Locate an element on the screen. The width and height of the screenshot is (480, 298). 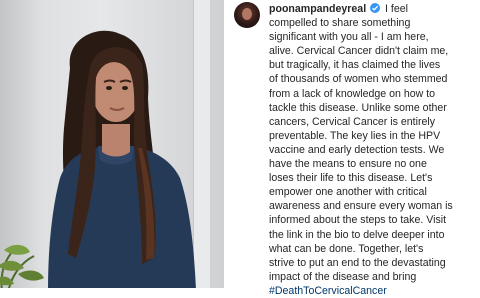
caption-line: I feel is located at coordinates (397, 9).